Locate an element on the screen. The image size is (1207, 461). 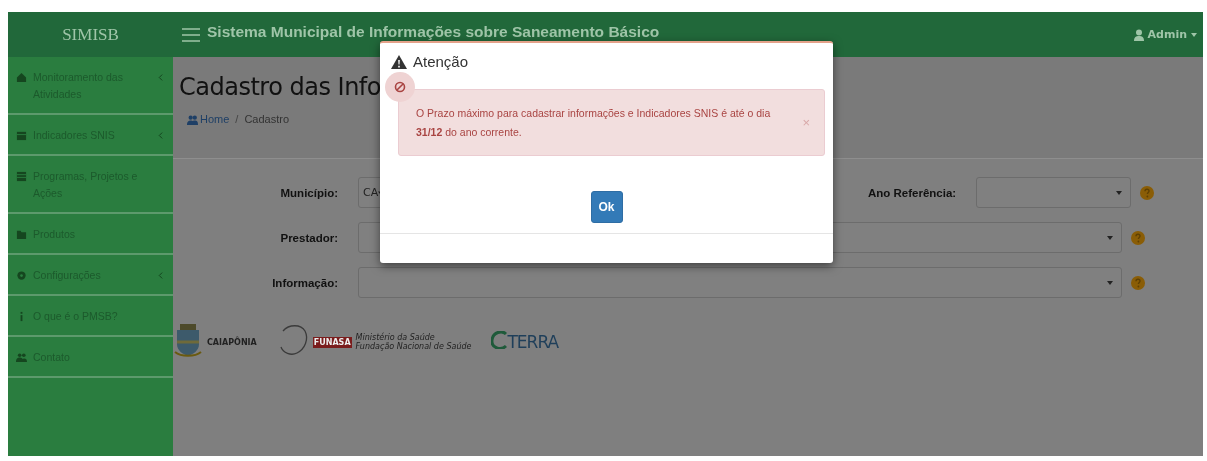
terra-logo: TERRA is located at coordinates (533, 342).